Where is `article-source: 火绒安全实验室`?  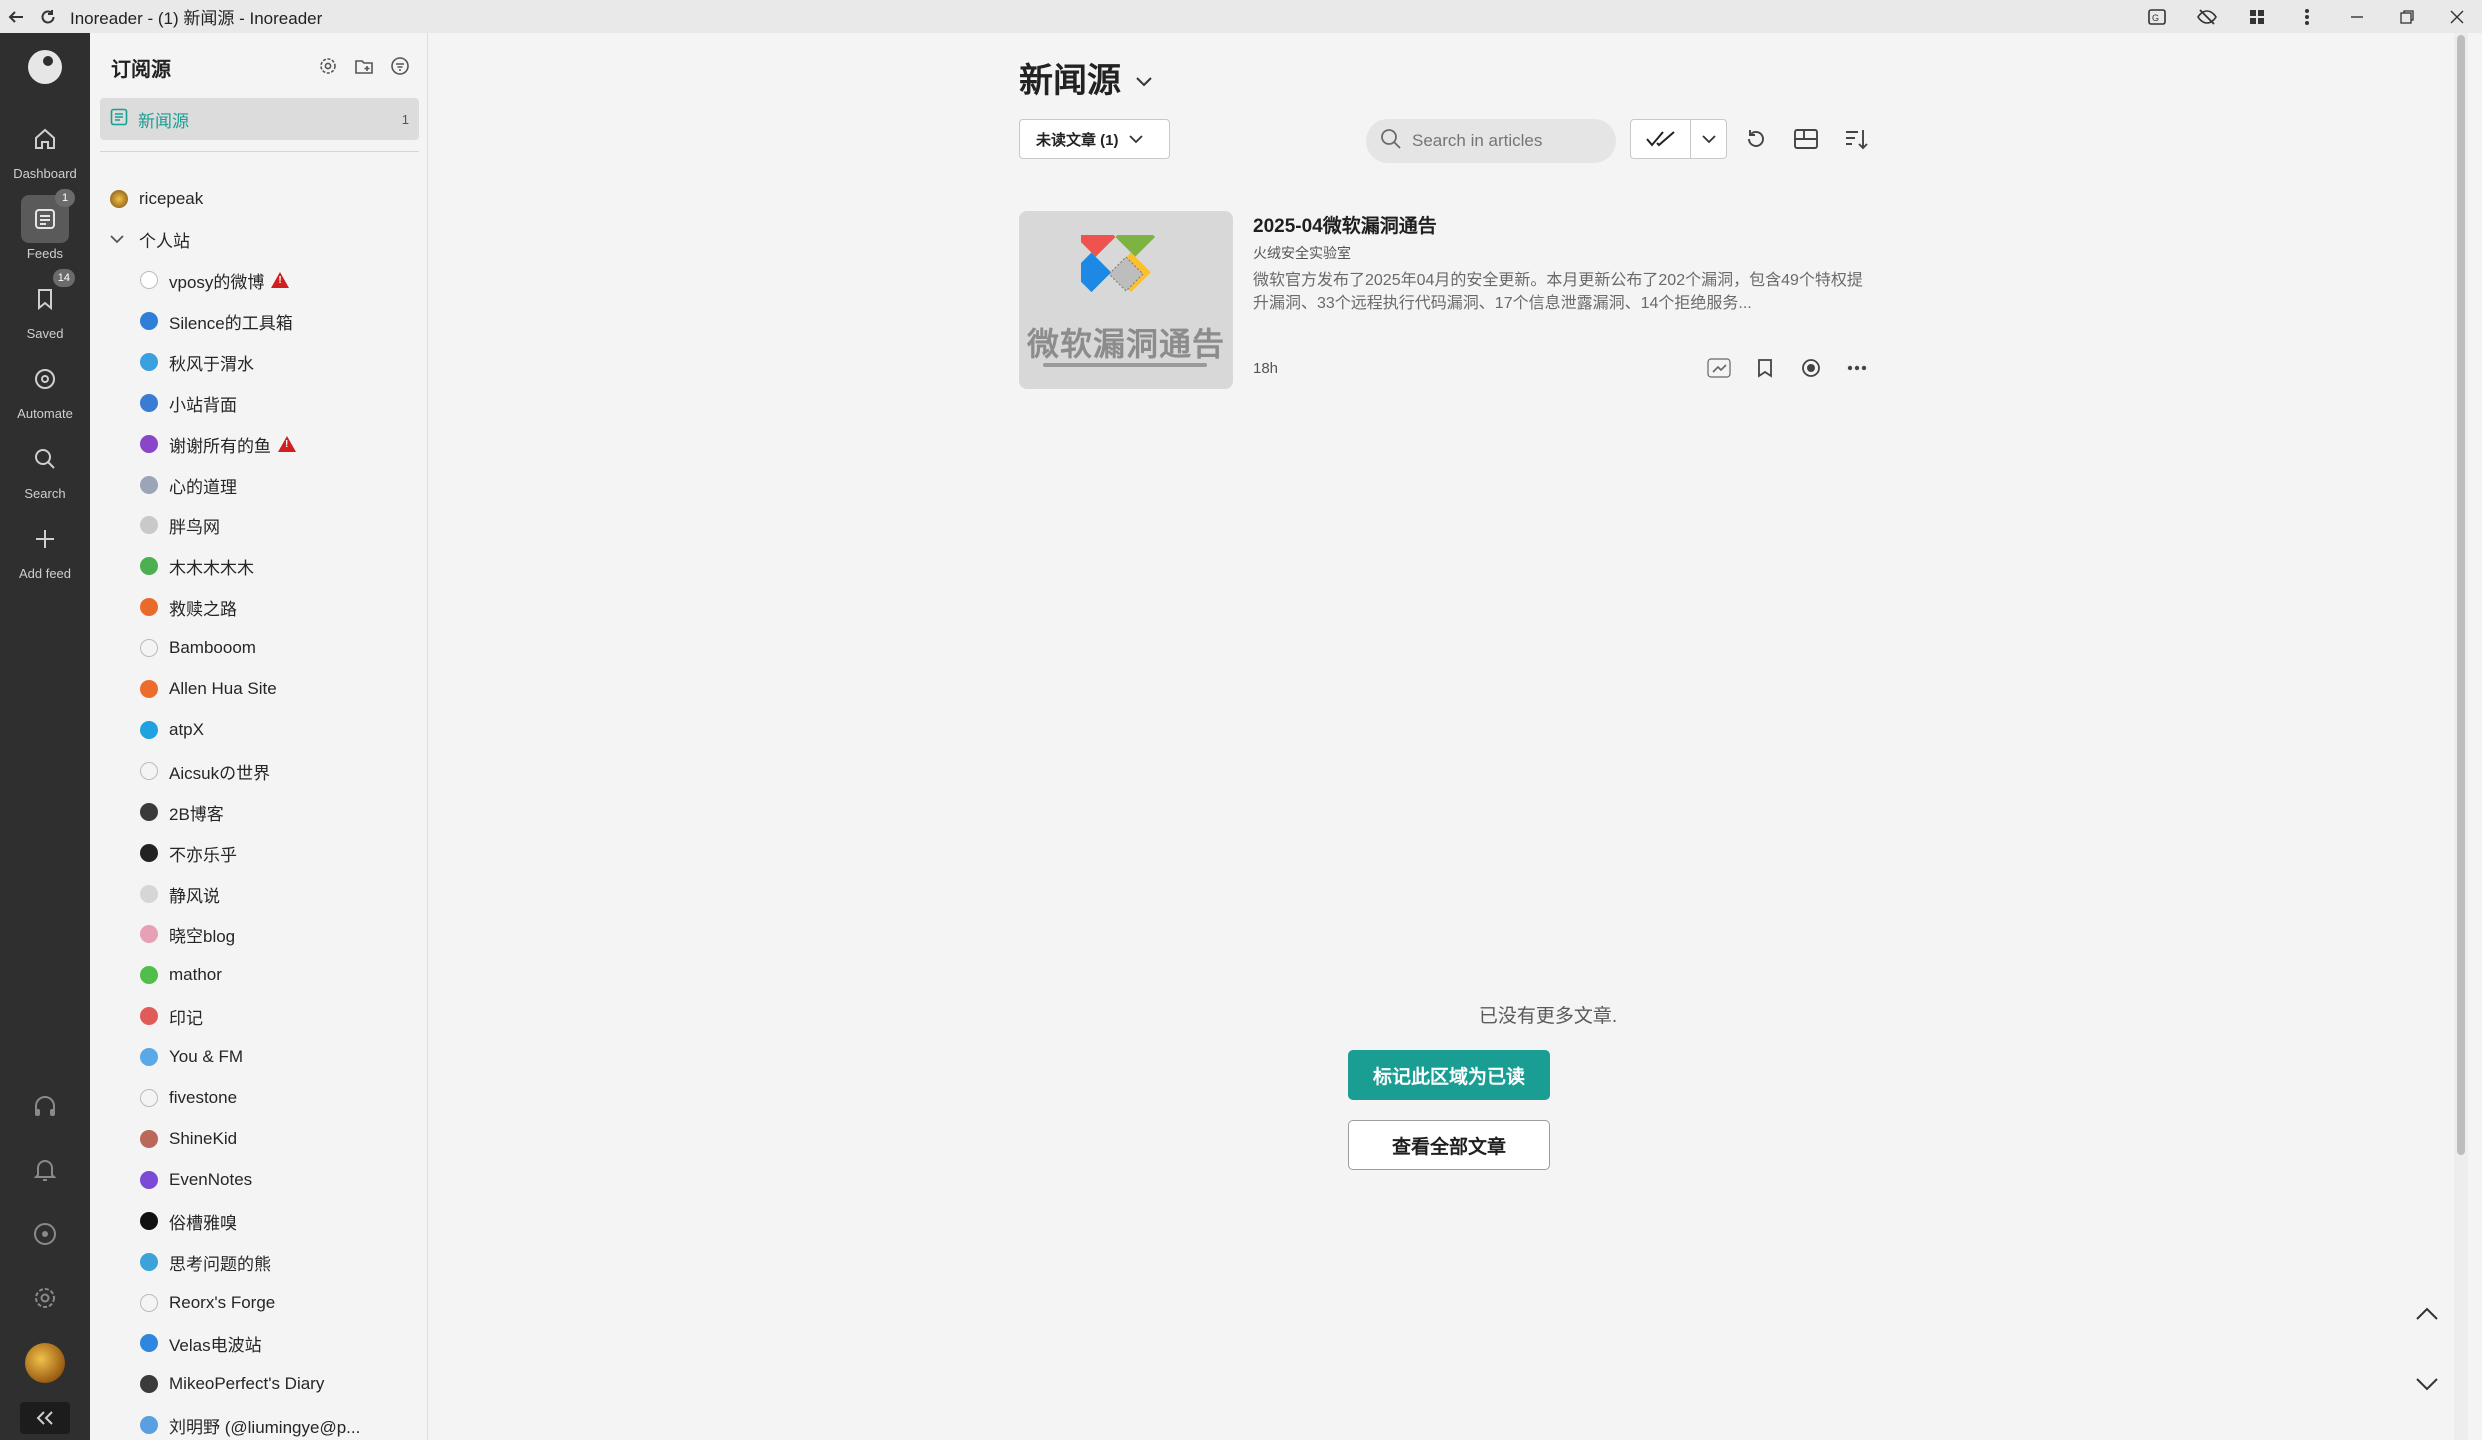 article-source: 火绒安全实验室 is located at coordinates (1302, 253).